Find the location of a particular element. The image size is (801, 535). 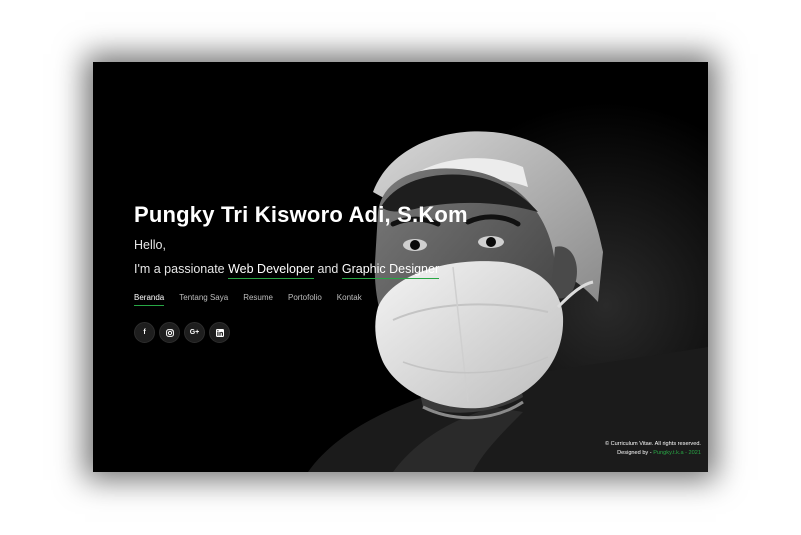

footer-brand-link: Pungky.t.k.a - 2021 is located at coordinates (677, 453).